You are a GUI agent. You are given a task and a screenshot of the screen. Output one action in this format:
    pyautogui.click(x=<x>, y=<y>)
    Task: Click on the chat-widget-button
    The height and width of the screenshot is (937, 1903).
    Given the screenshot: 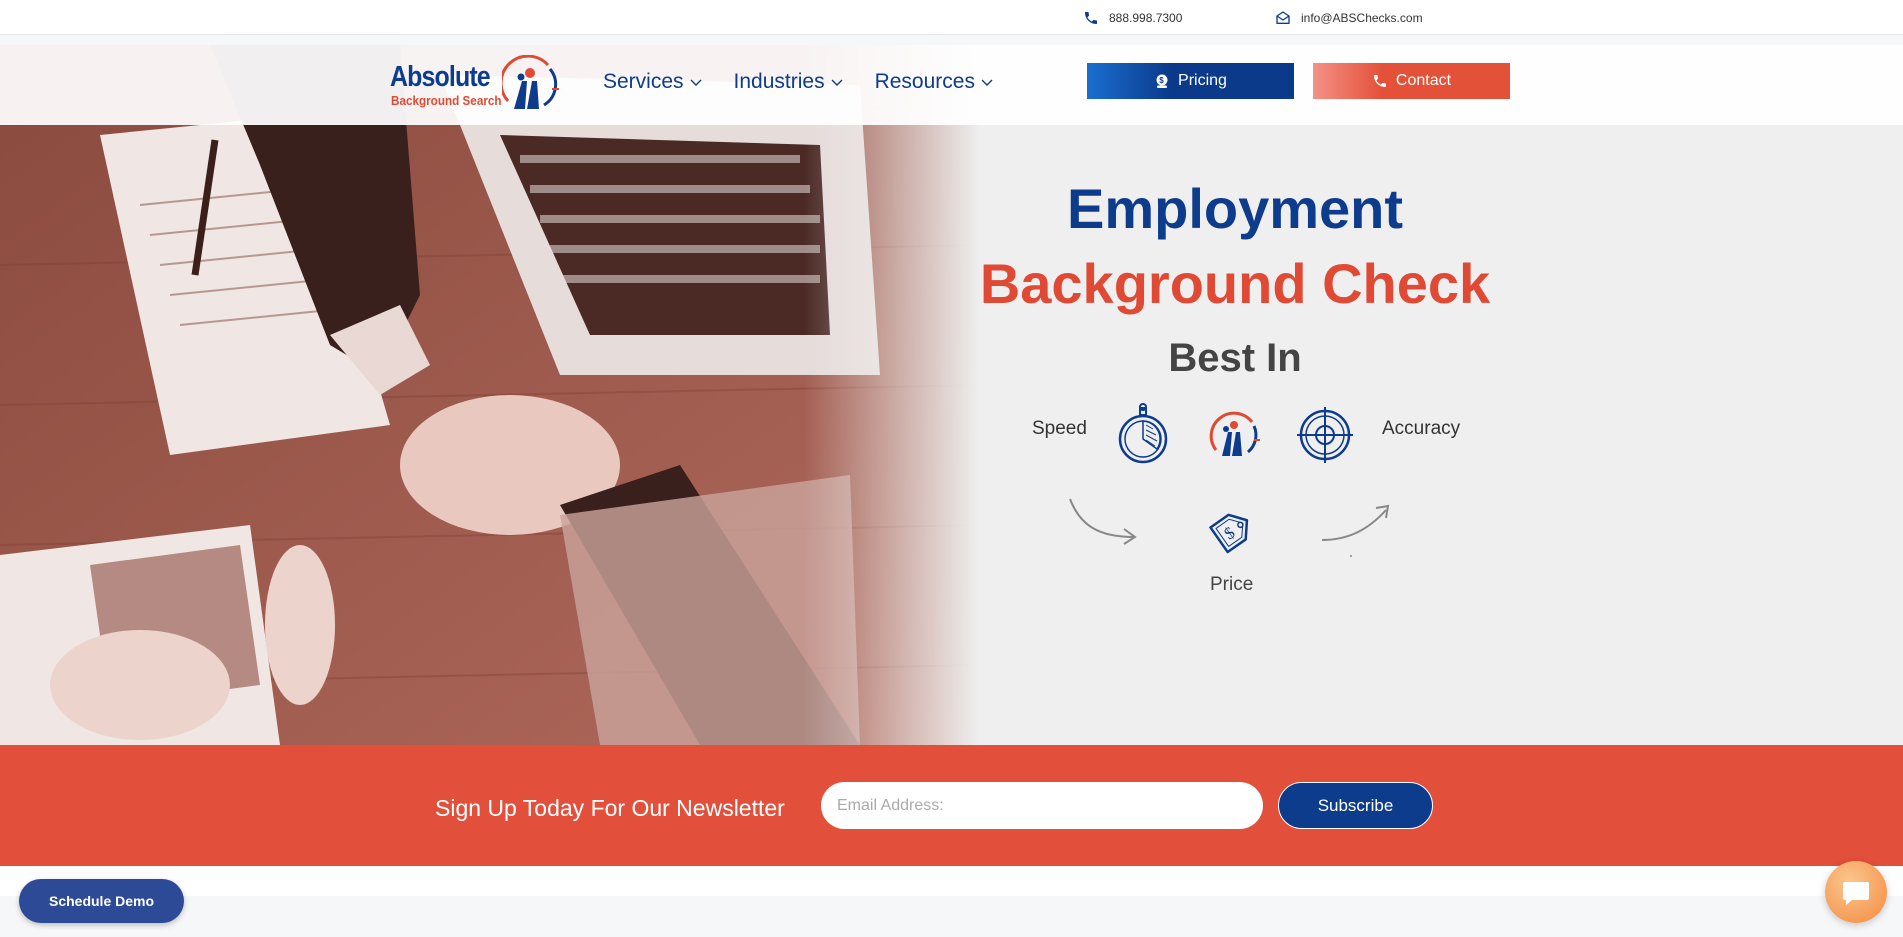 What is the action you would take?
    pyautogui.click(x=1856, y=892)
    